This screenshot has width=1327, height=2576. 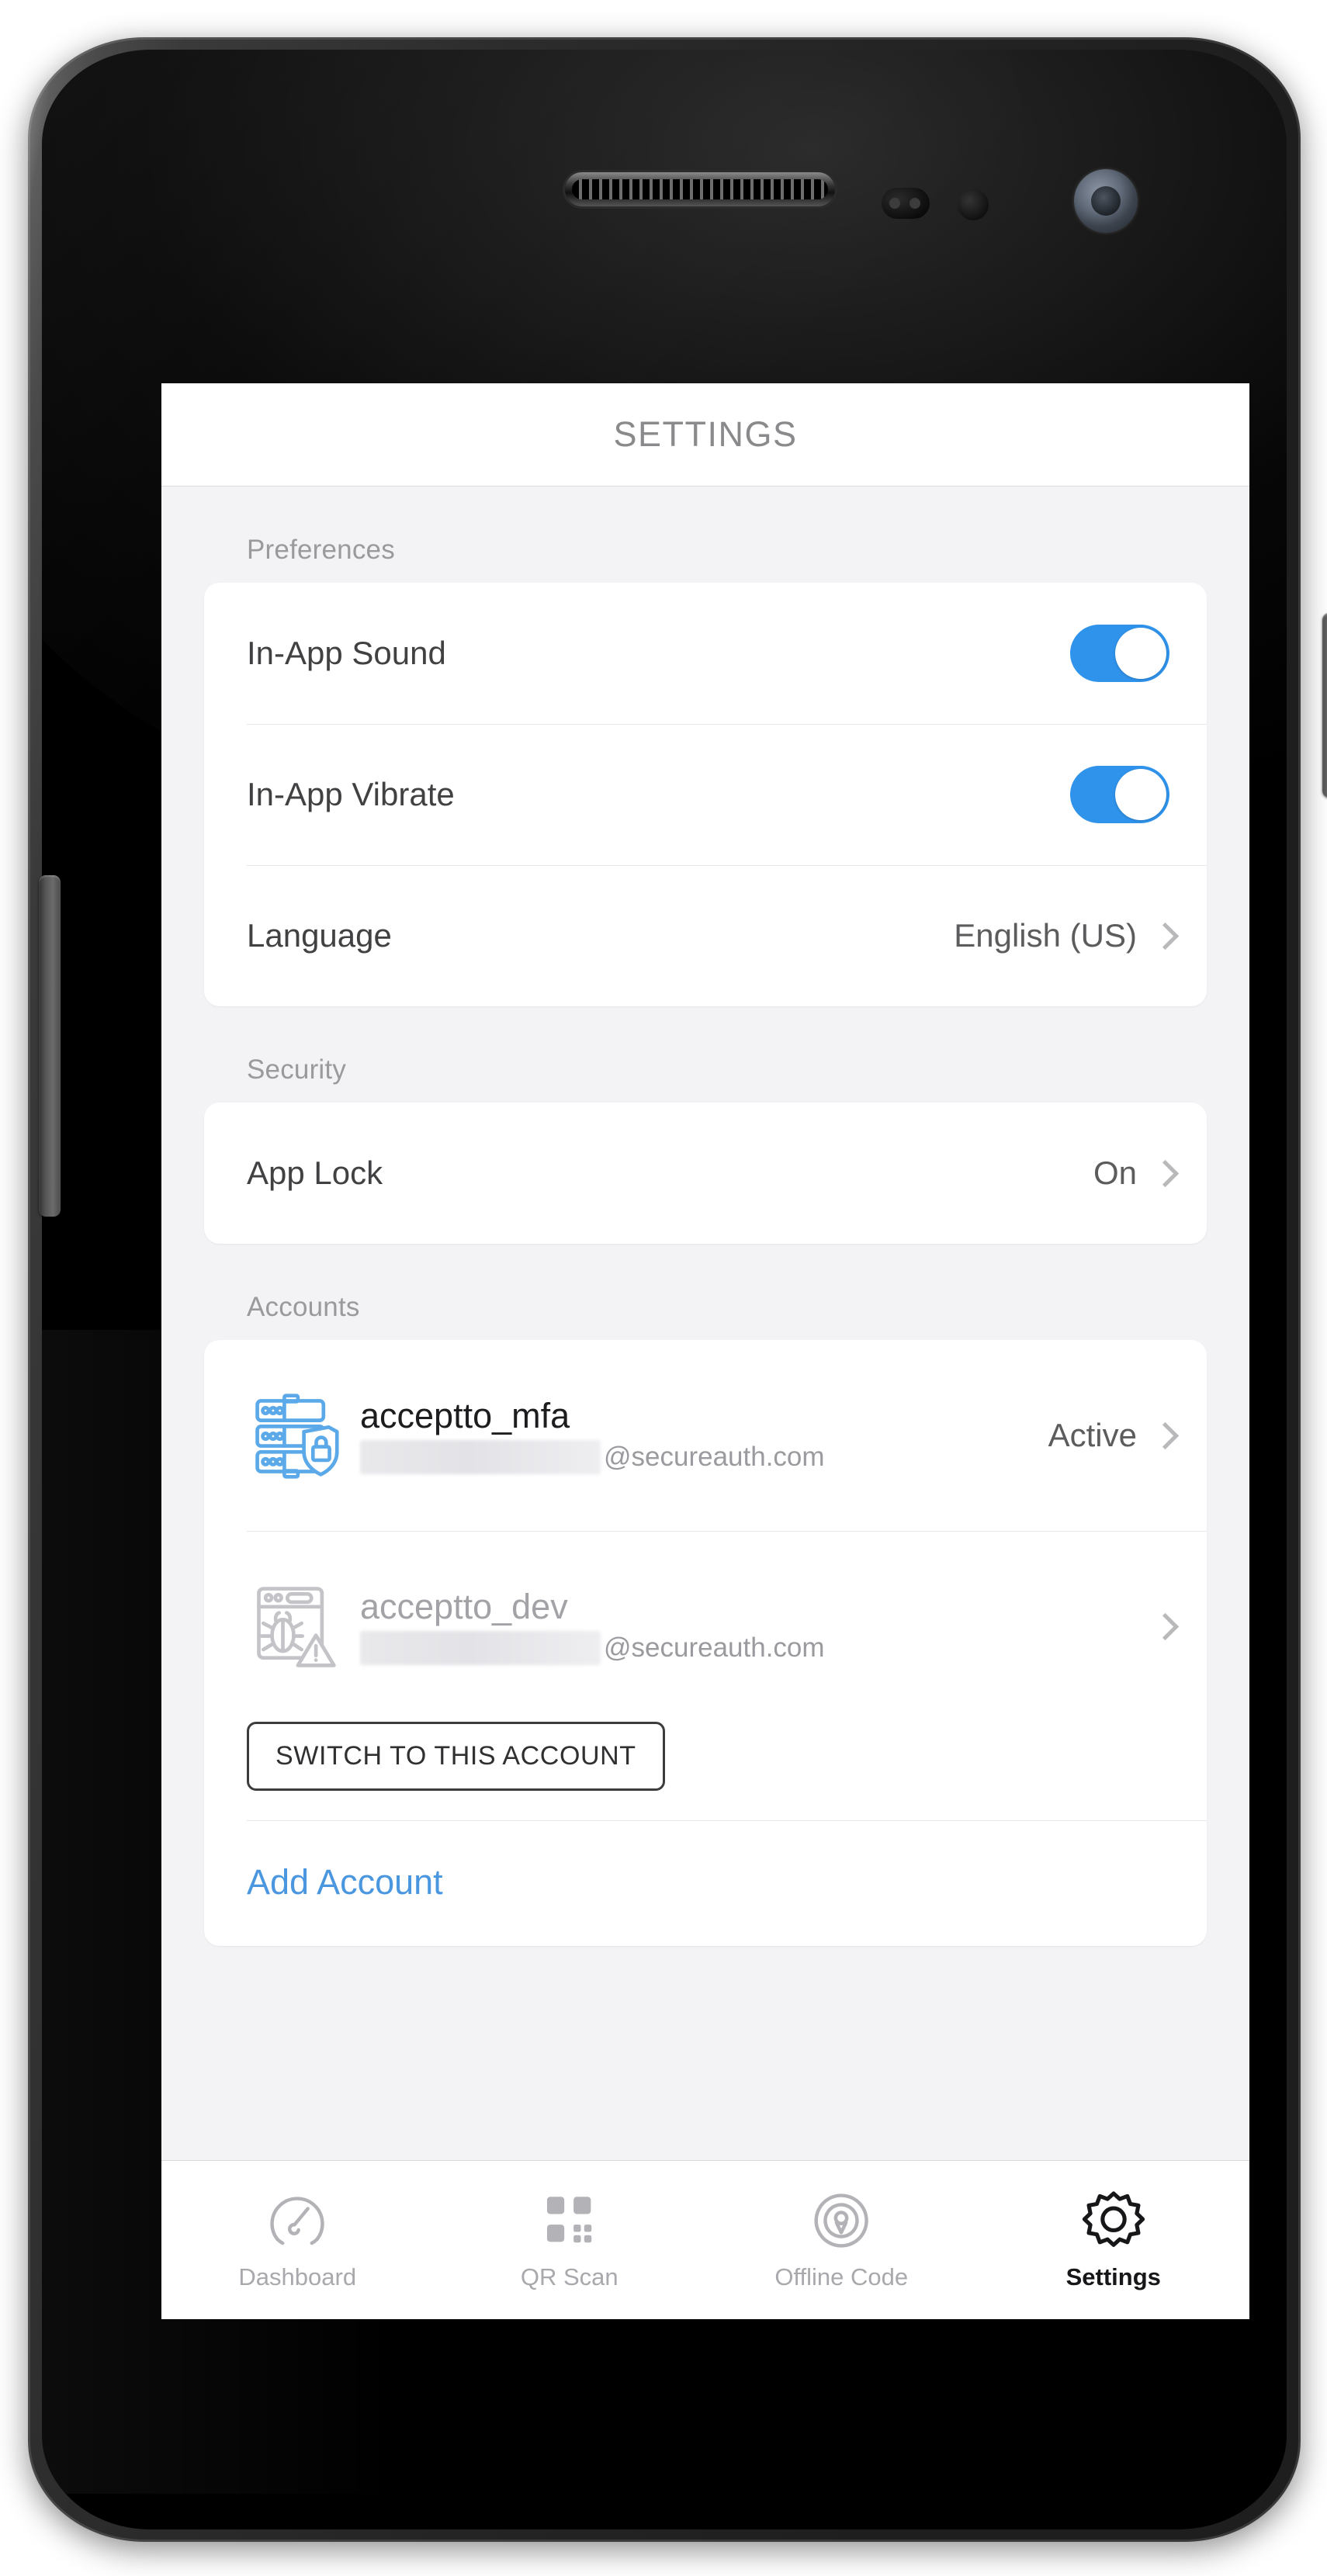 I want to click on toggle-in-app-sound, so click(x=1119, y=653).